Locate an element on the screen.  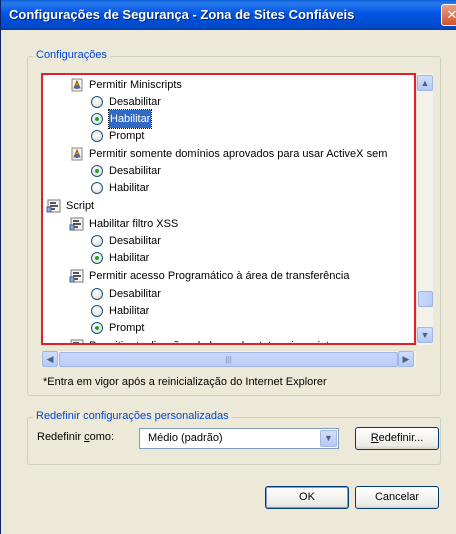
reset-legend: Redefinir configurações personalizadas is located at coordinates (132, 416).